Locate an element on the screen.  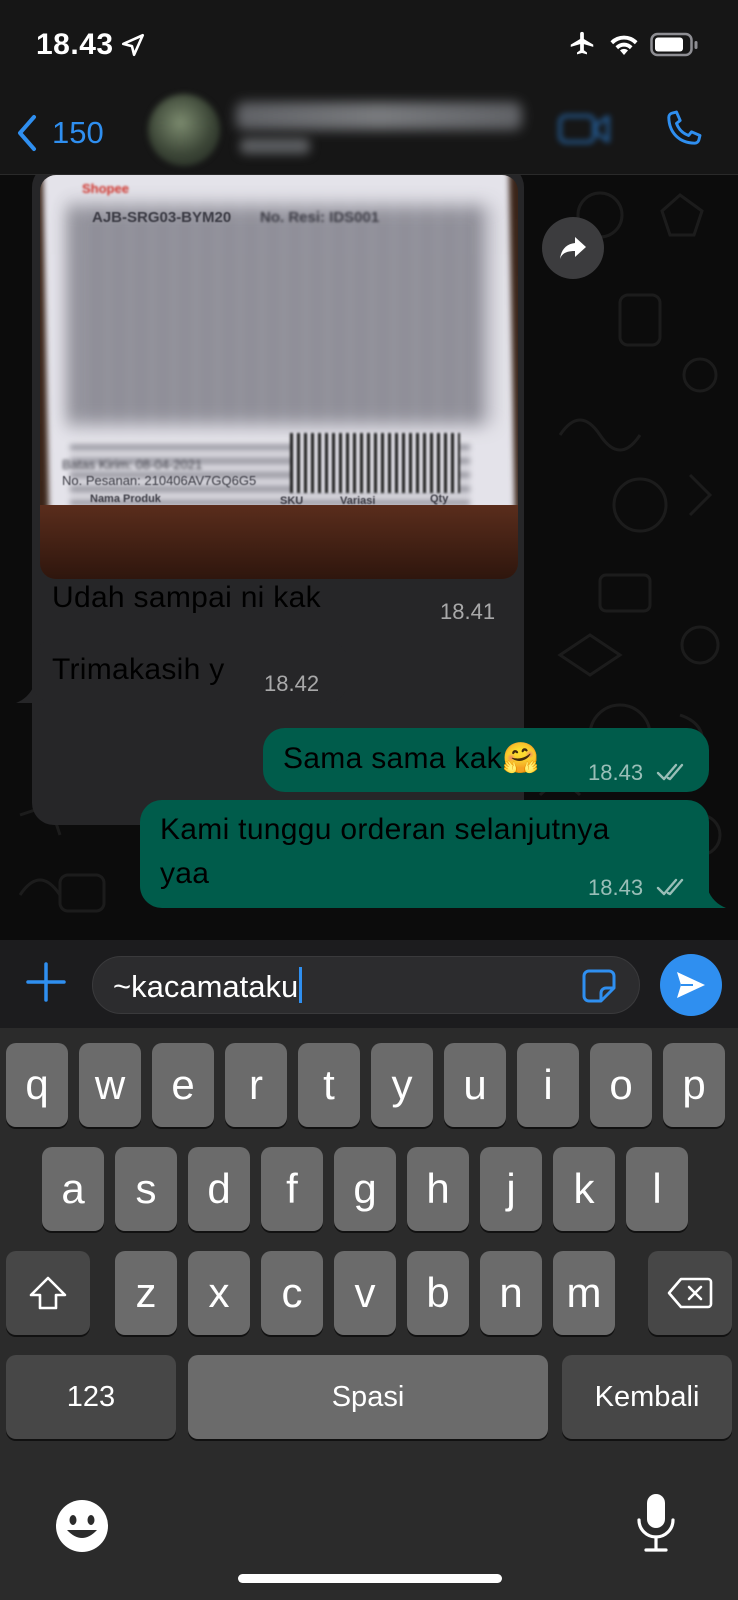
backspace-key is located at coordinates (690, 1293).